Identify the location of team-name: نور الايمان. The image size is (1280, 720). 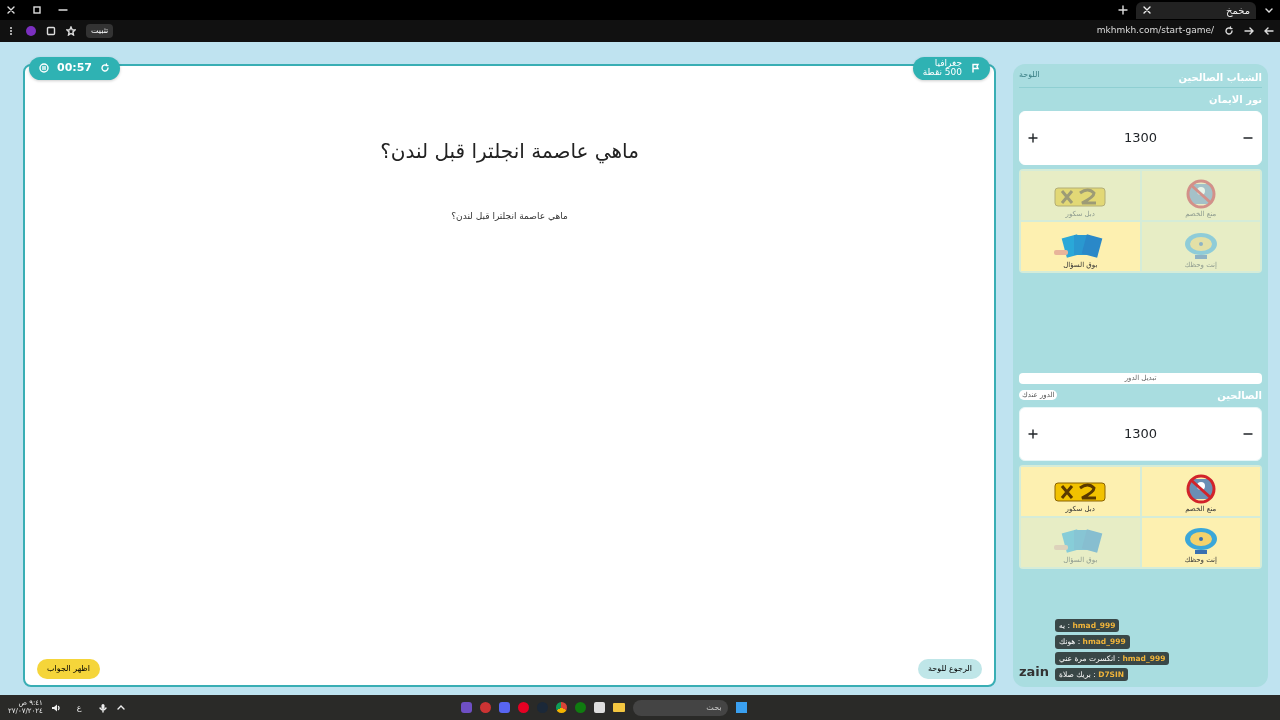
(1235, 100).